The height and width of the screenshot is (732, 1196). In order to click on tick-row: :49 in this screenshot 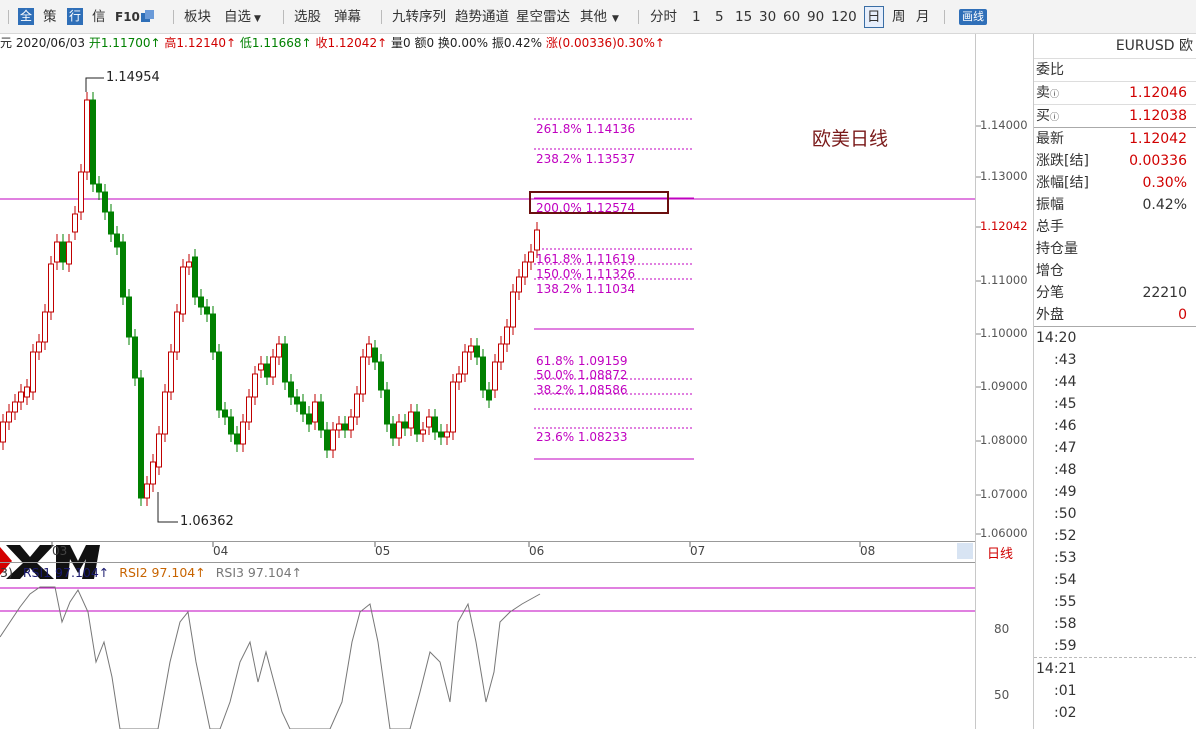, I will do `click(1115, 492)`.